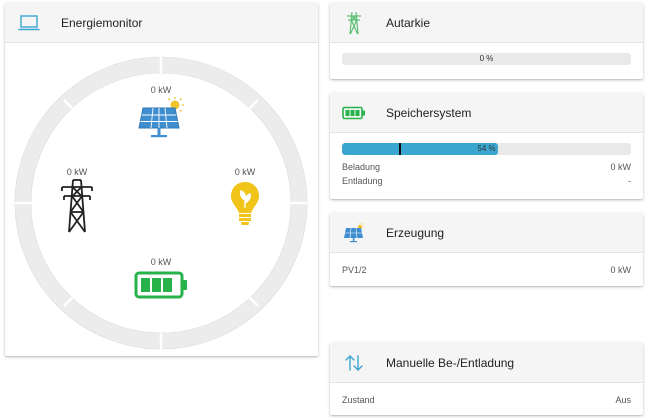 This screenshot has width=647, height=418. I want to click on autarkie-progress-label: 0 %, so click(486, 58).